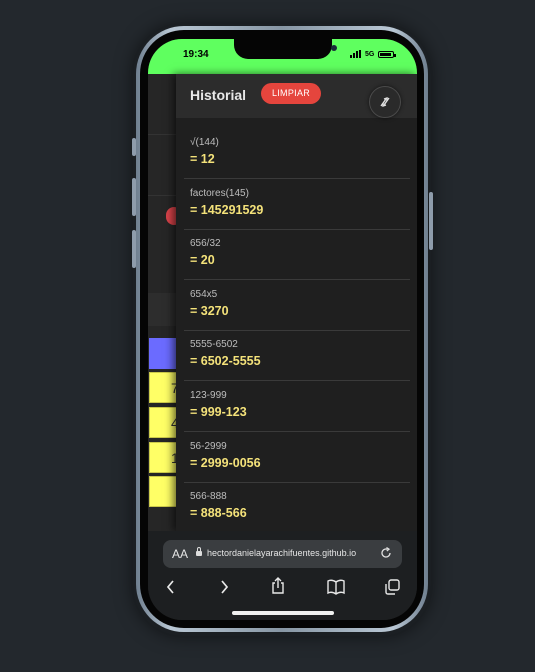 The width and height of the screenshot is (535, 672). Describe the element at coordinates (204, 142) in the screenshot. I see `history-expression: √(144)` at that location.